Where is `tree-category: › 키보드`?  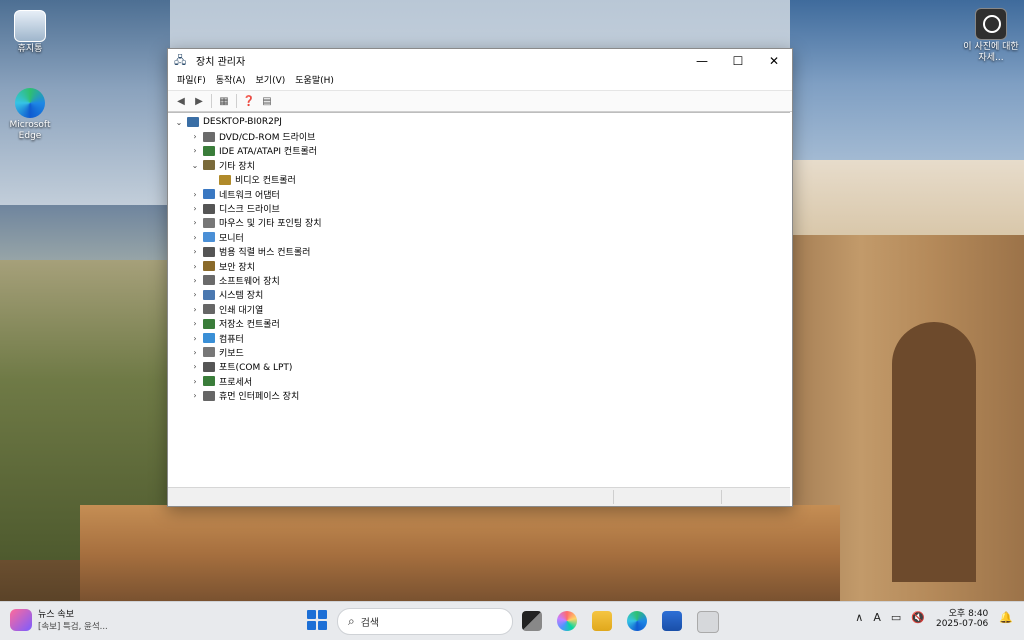 tree-category: › 키보드 is located at coordinates (479, 352).